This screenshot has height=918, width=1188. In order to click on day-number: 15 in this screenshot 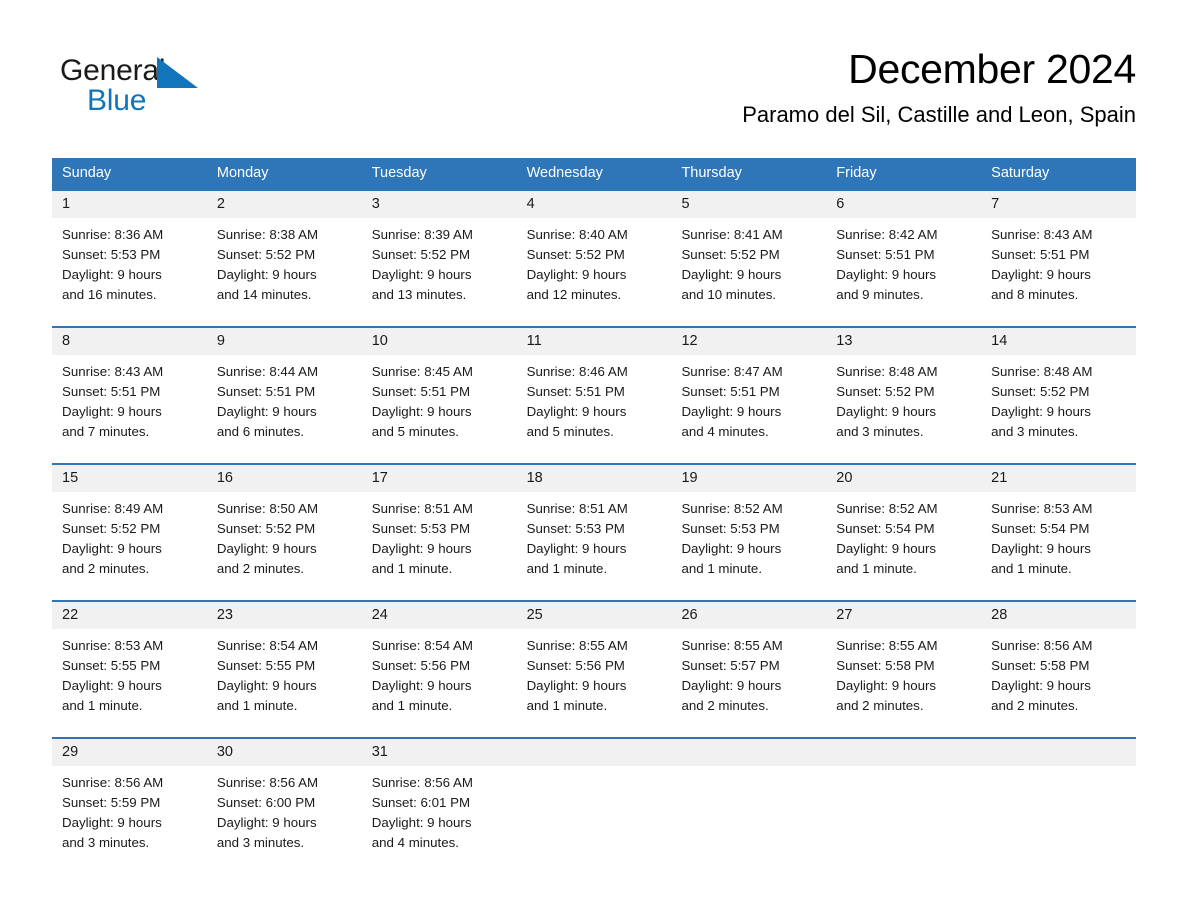, I will do `click(129, 478)`.